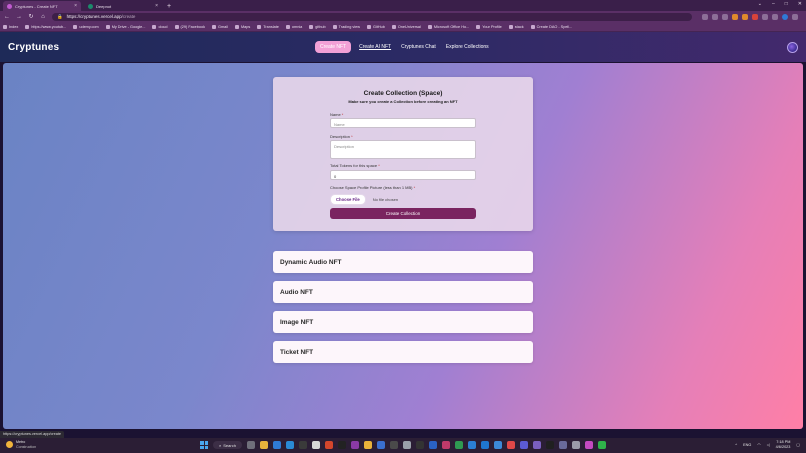  I want to click on weather-widget: Metro Construction, so click(21, 444).